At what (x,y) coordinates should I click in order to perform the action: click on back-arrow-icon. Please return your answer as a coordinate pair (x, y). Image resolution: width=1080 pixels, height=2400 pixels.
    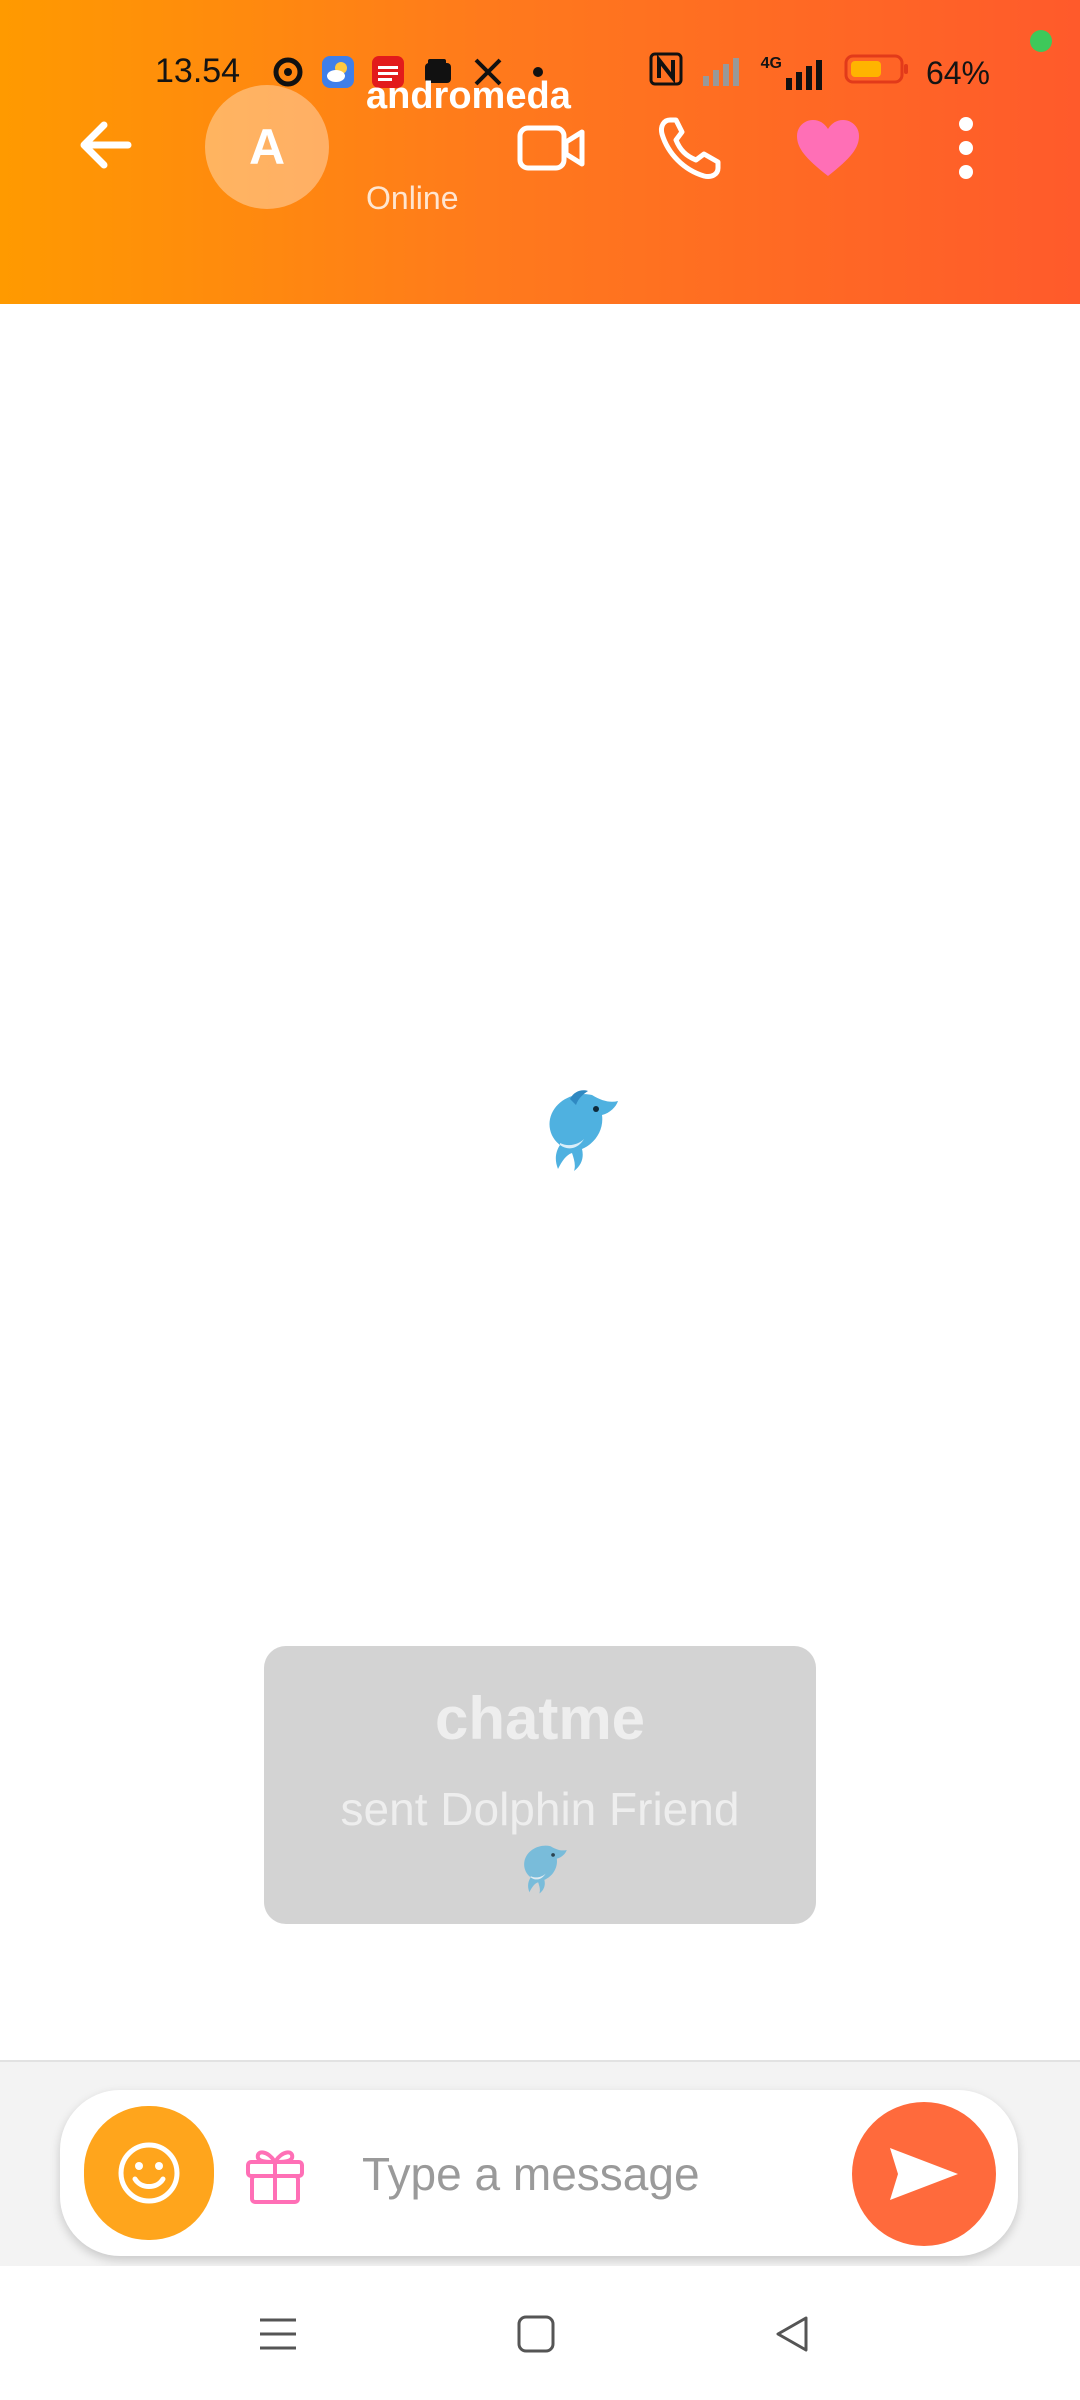
    Looking at the image, I should click on (106, 145).